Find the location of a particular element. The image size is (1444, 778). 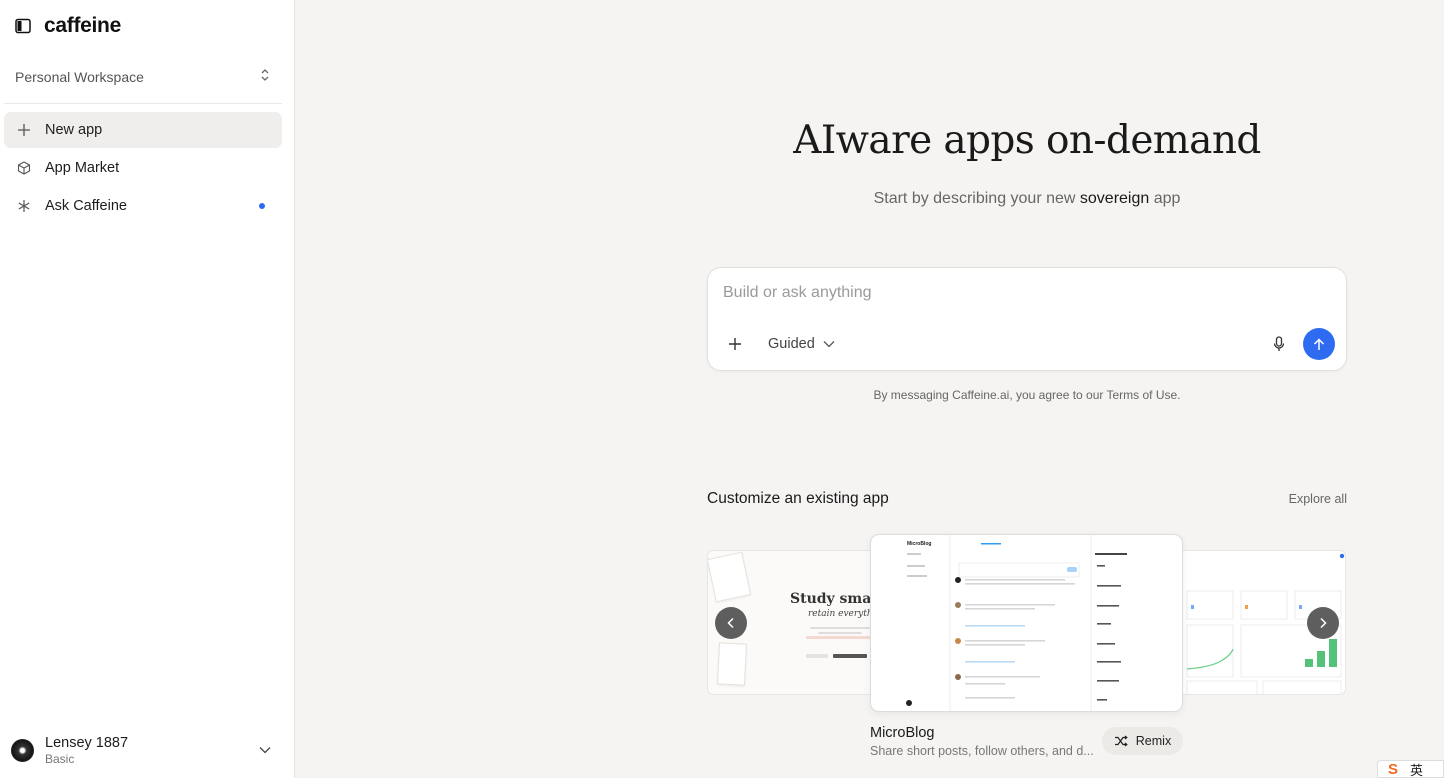

sidebar-item-label: New app is located at coordinates (74, 130).